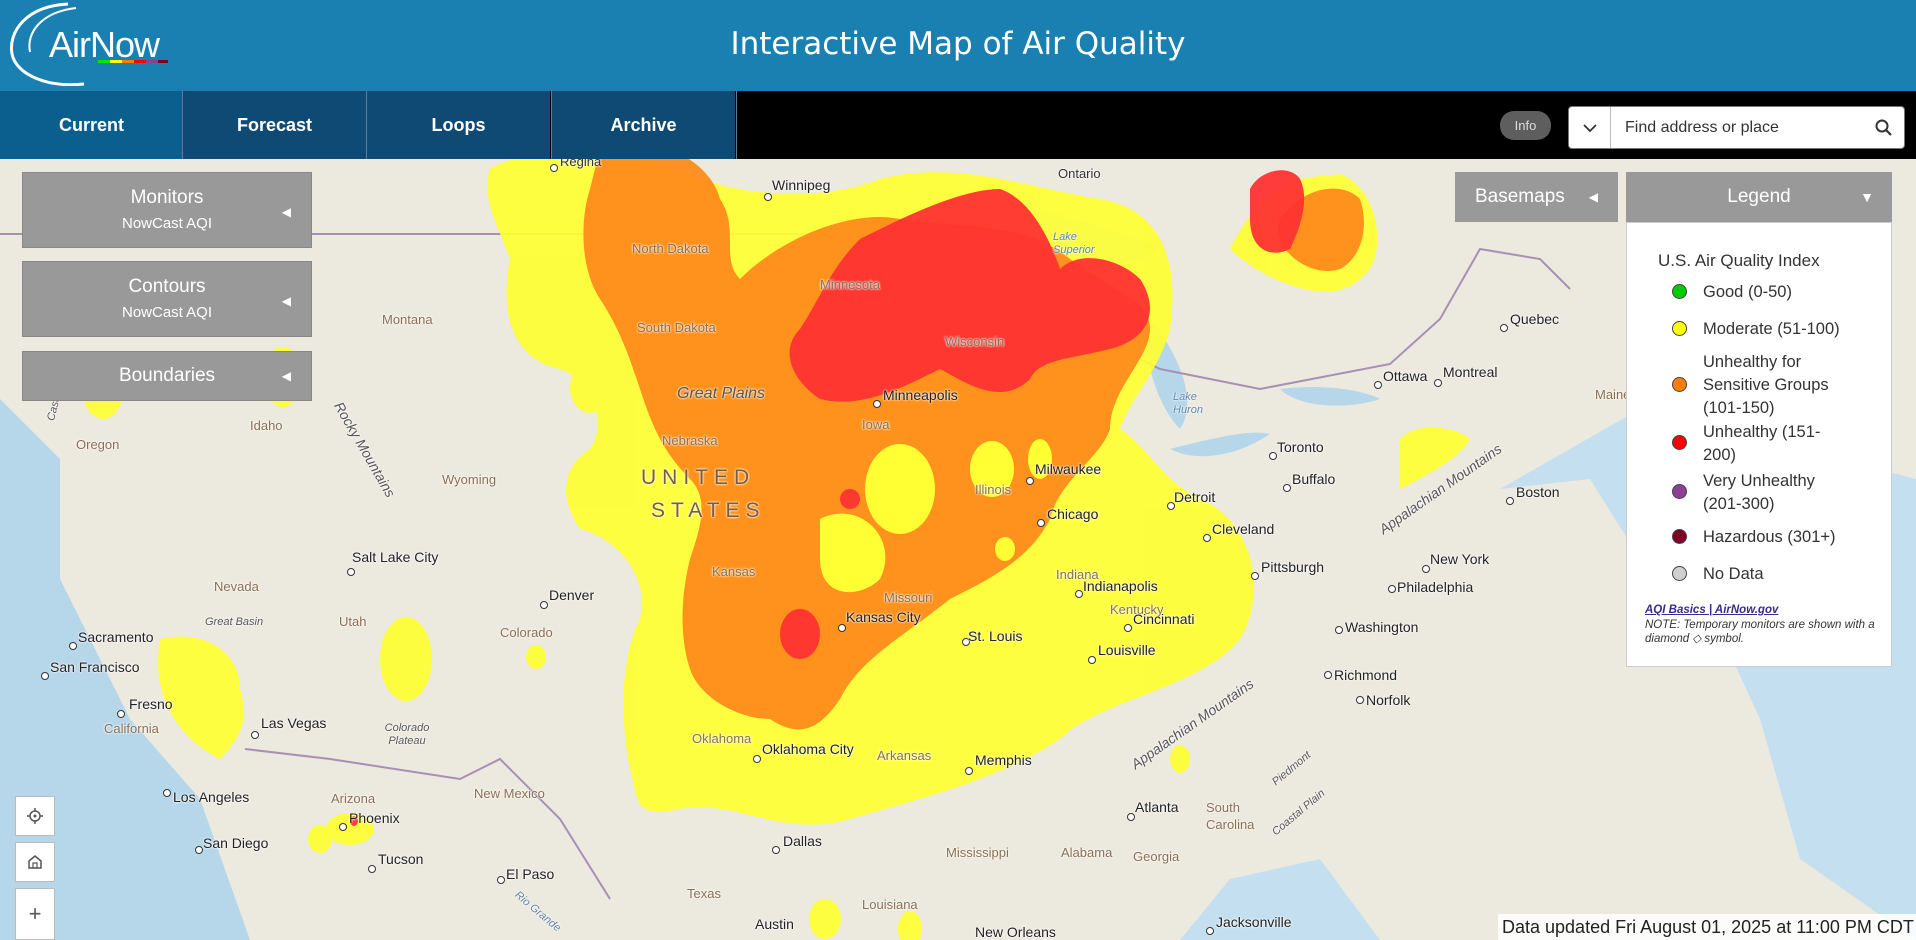 The width and height of the screenshot is (1916, 940). I want to click on search-box: Find address or place, so click(1736, 127).